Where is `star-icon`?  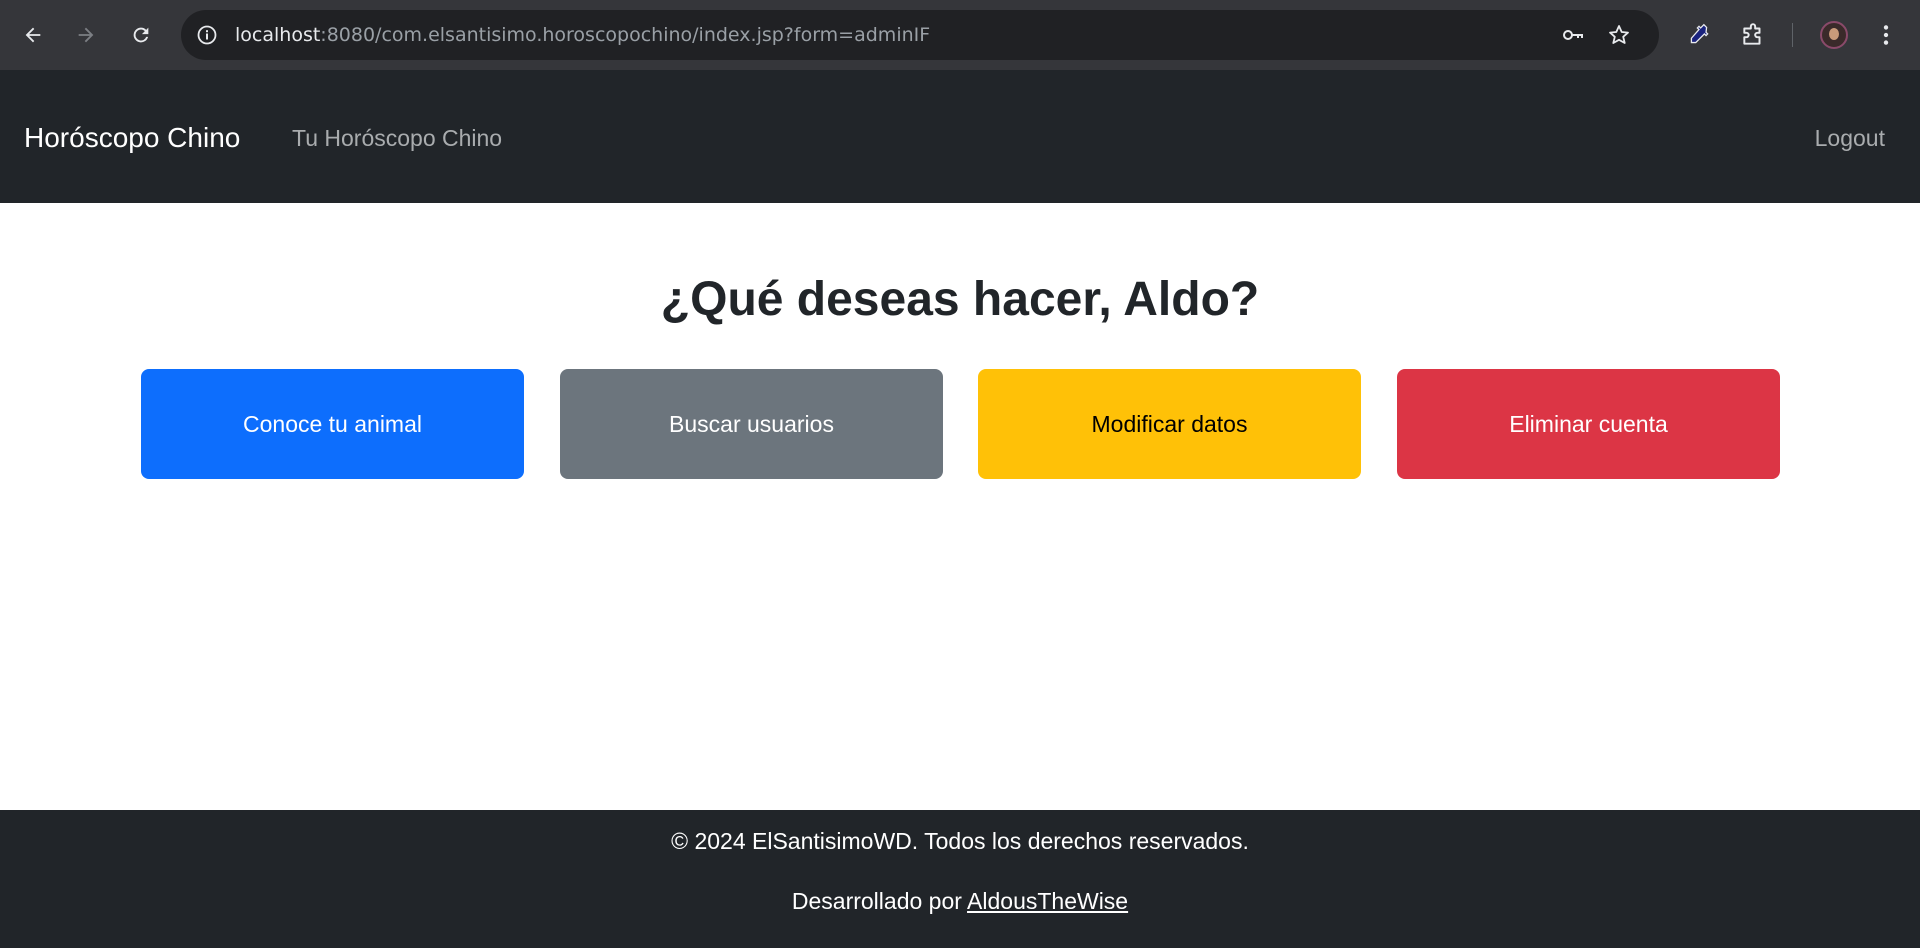 star-icon is located at coordinates (1619, 35).